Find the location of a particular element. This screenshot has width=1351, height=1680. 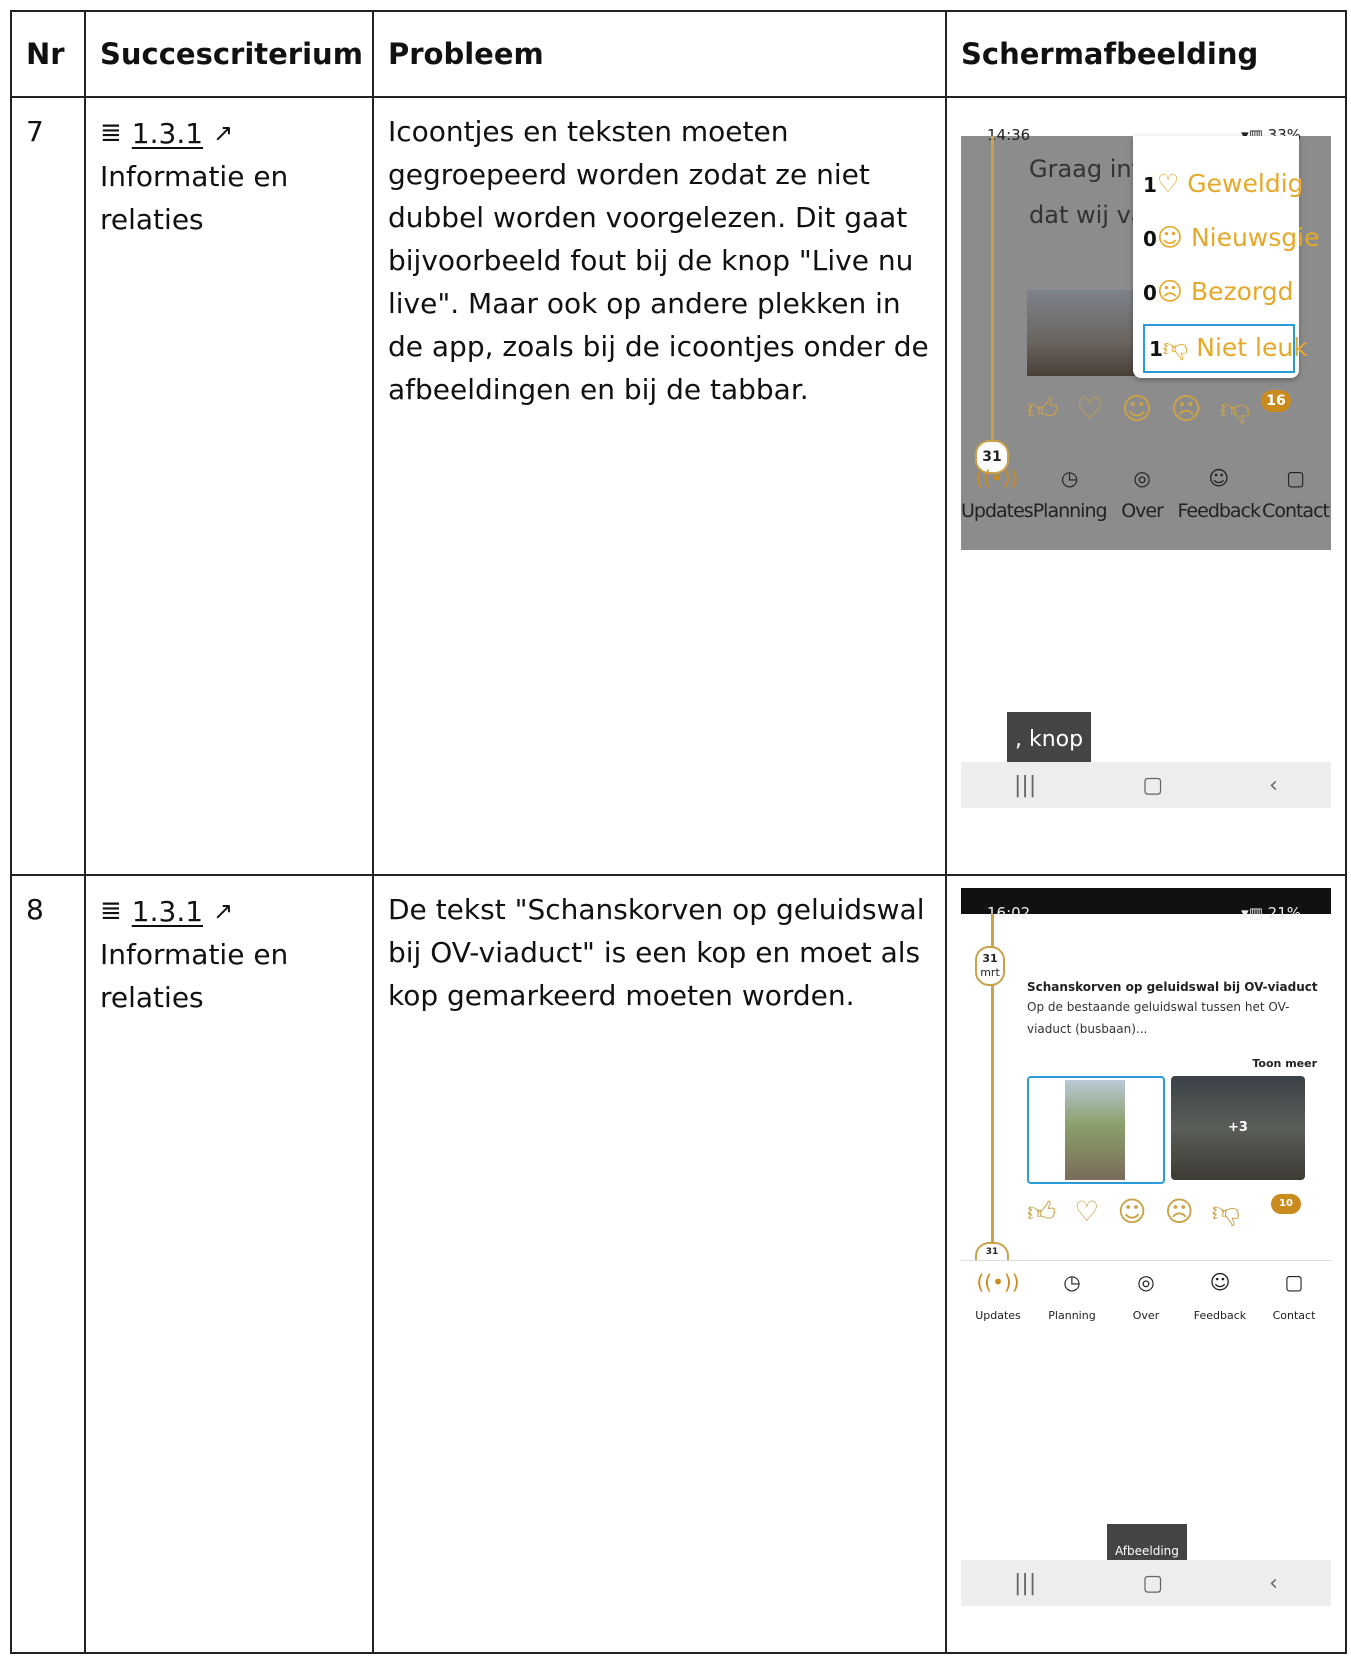

photo-thumbnail is located at coordinates (1096, 1130).